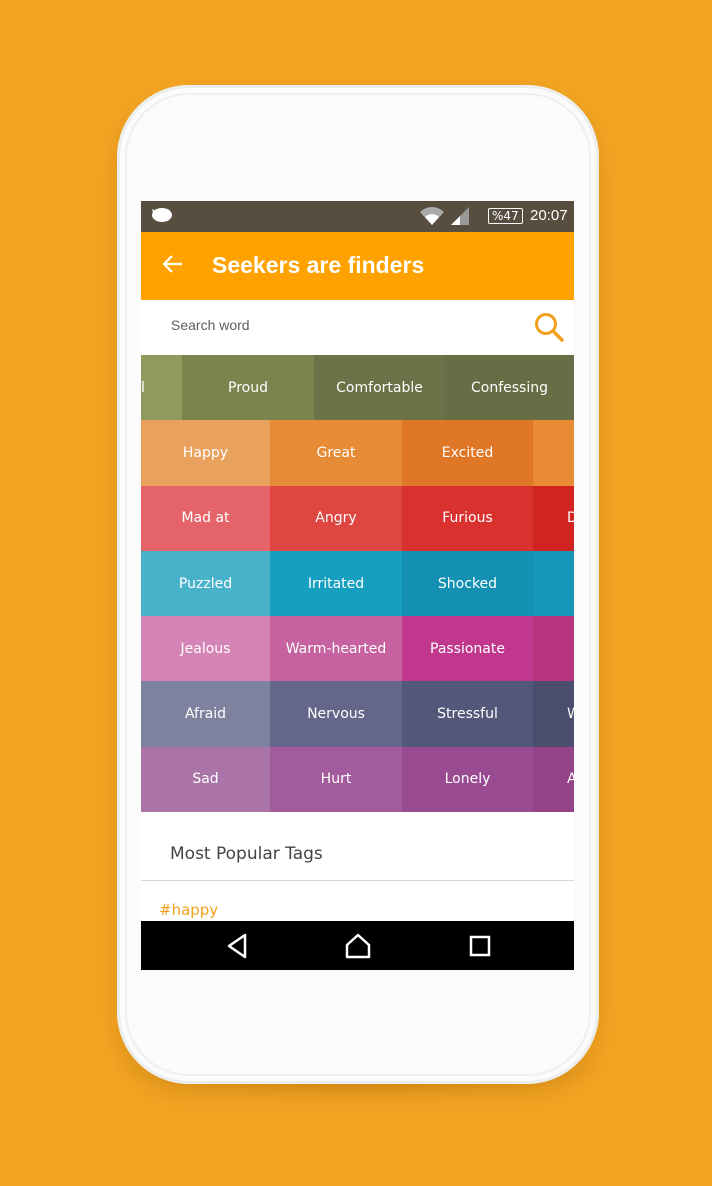 The height and width of the screenshot is (1186, 712). What do you see at coordinates (467, 583) in the screenshot?
I see `emotion-tile: Shocked` at bounding box center [467, 583].